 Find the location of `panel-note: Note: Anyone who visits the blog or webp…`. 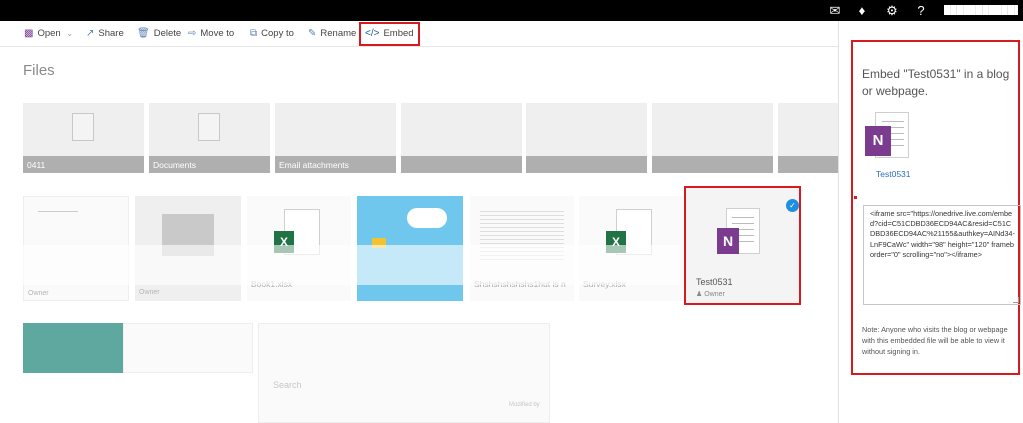

panel-note: Note: Anyone who visits the blog or webp… is located at coordinates (935, 340).